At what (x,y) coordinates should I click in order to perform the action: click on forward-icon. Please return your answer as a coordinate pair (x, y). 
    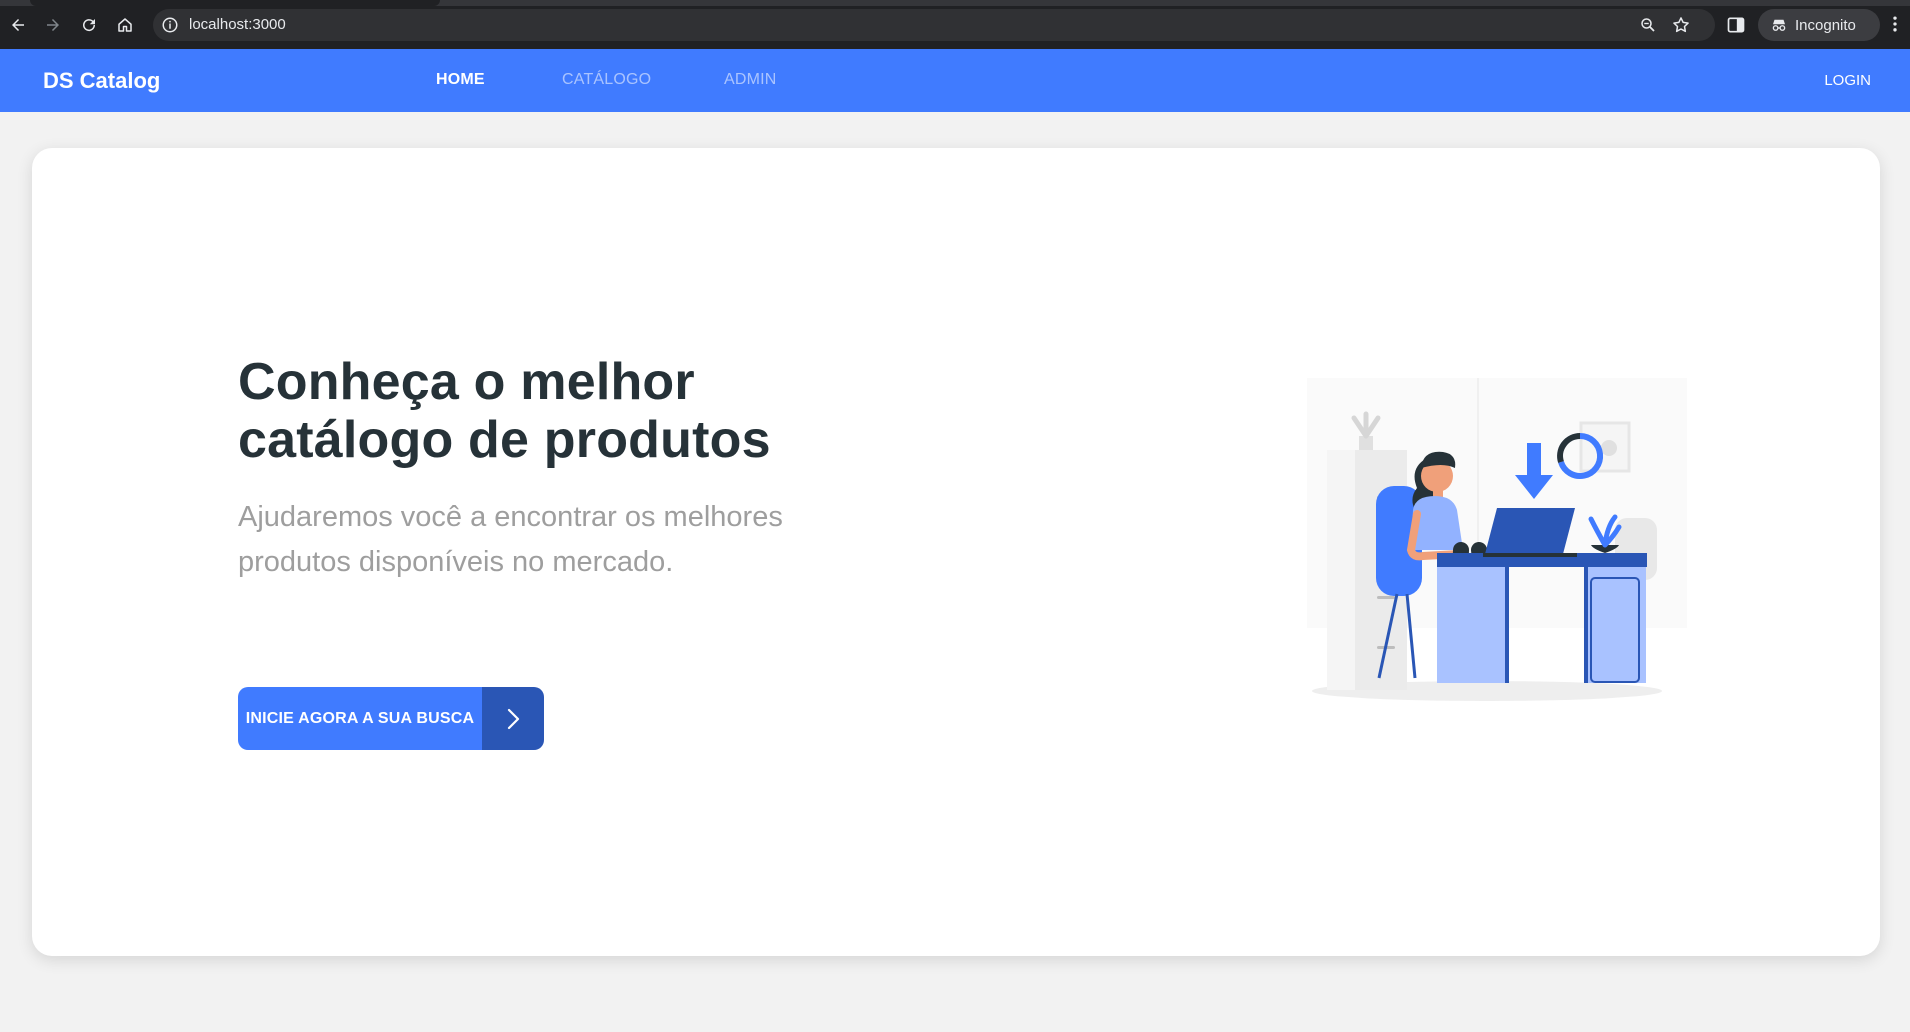
    Looking at the image, I should click on (53, 25).